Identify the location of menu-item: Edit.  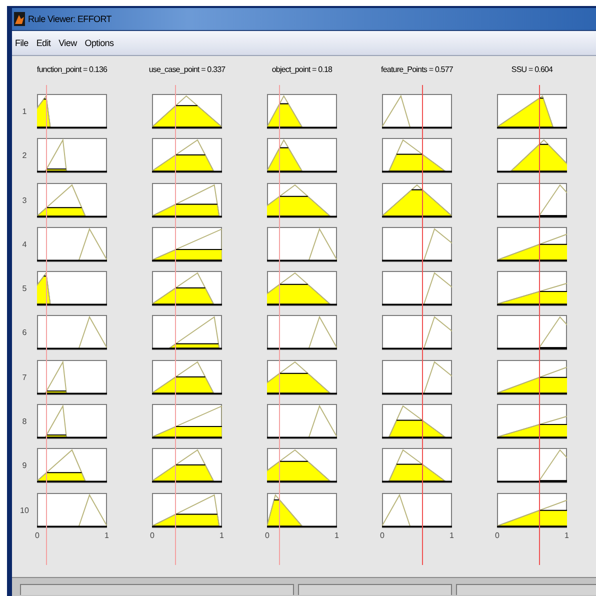
(43, 43).